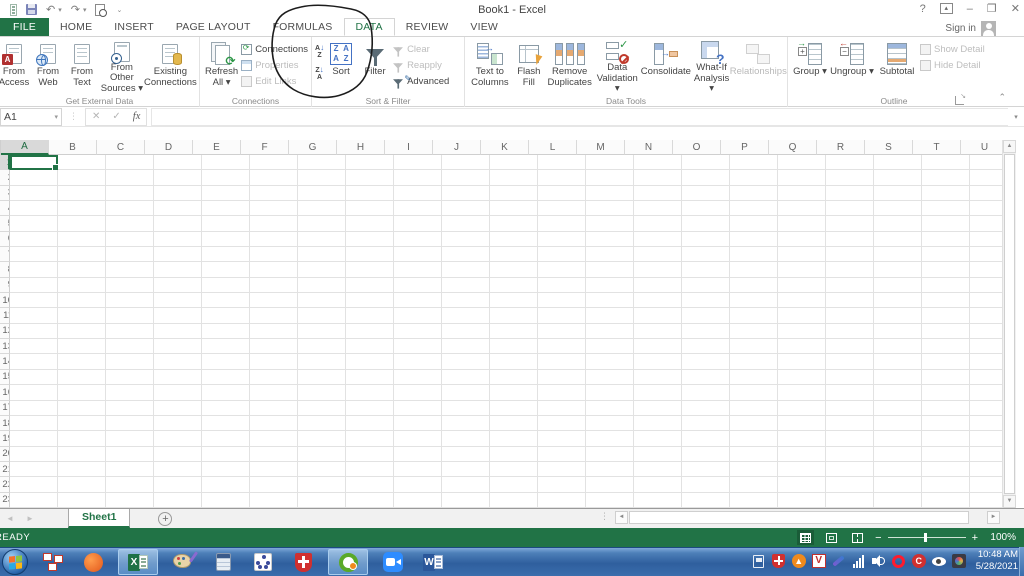 The height and width of the screenshot is (576, 1024). I want to click on cell-F13, so click(274, 347).